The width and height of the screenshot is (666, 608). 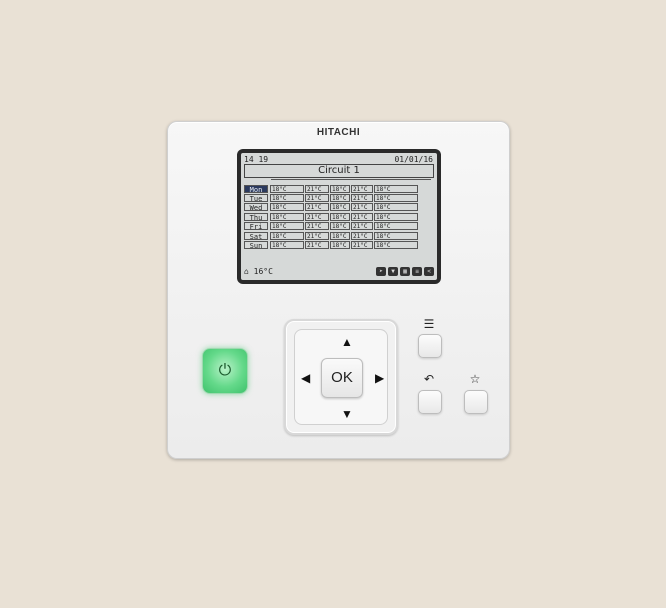 What do you see at coordinates (256, 236) in the screenshot?
I see `day-label: Sat` at bounding box center [256, 236].